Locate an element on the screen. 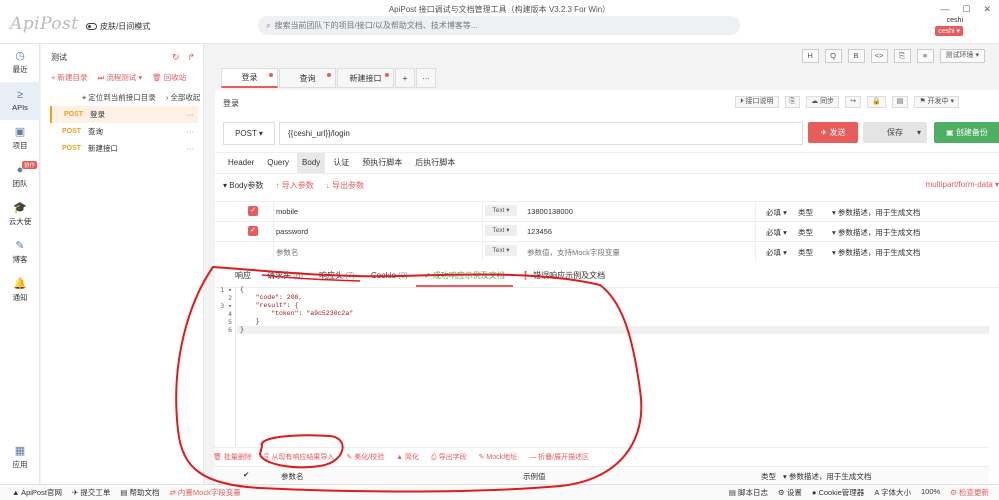 Image resolution: width=999 pixels, height=500 pixels. export-fields-button: ⎙ 导出字段 is located at coordinates (449, 457).